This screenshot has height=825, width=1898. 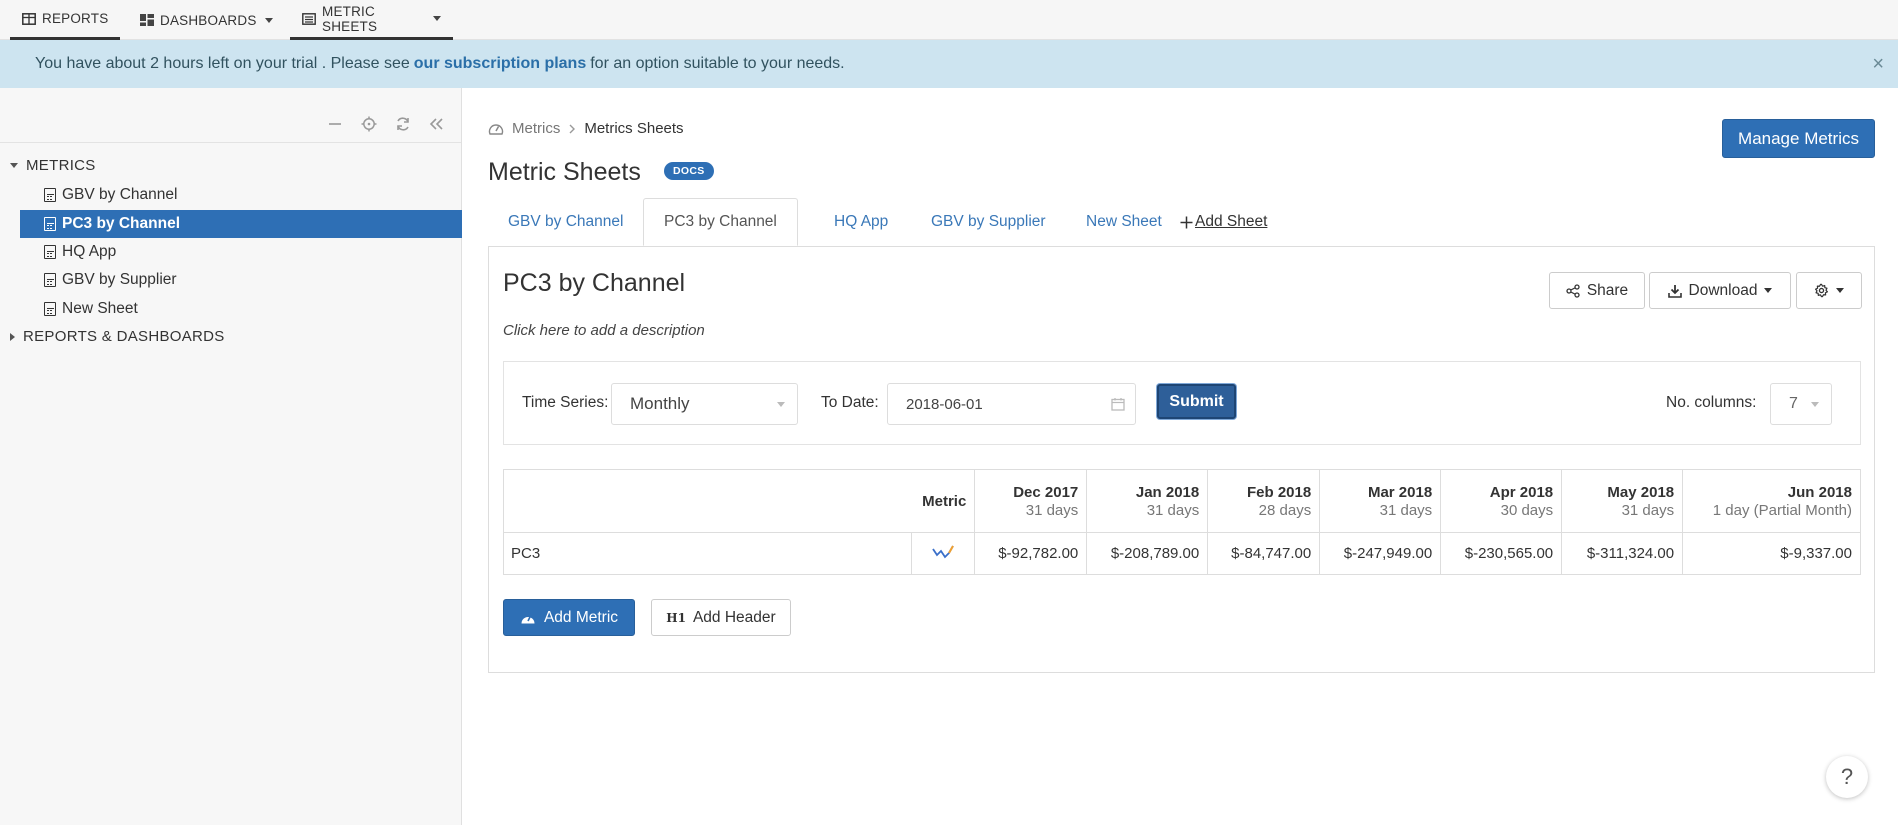 What do you see at coordinates (386, 124) in the screenshot?
I see `sidebar-toolbar` at bounding box center [386, 124].